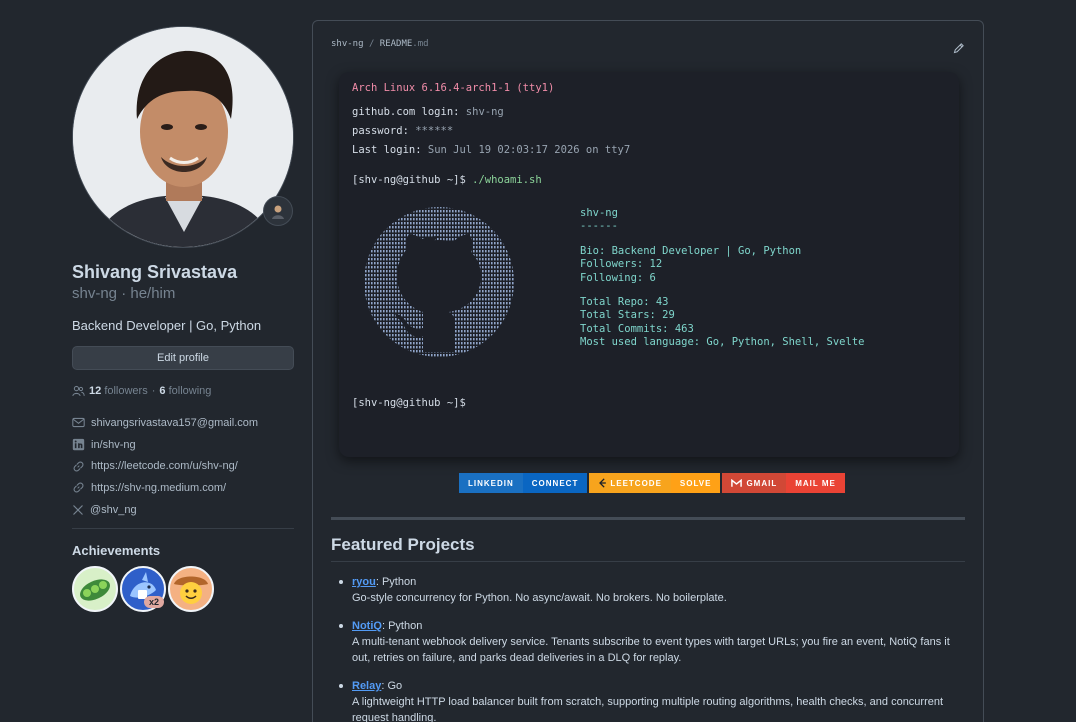 The image size is (1076, 722). I want to click on info-underline: ------, so click(599, 226).